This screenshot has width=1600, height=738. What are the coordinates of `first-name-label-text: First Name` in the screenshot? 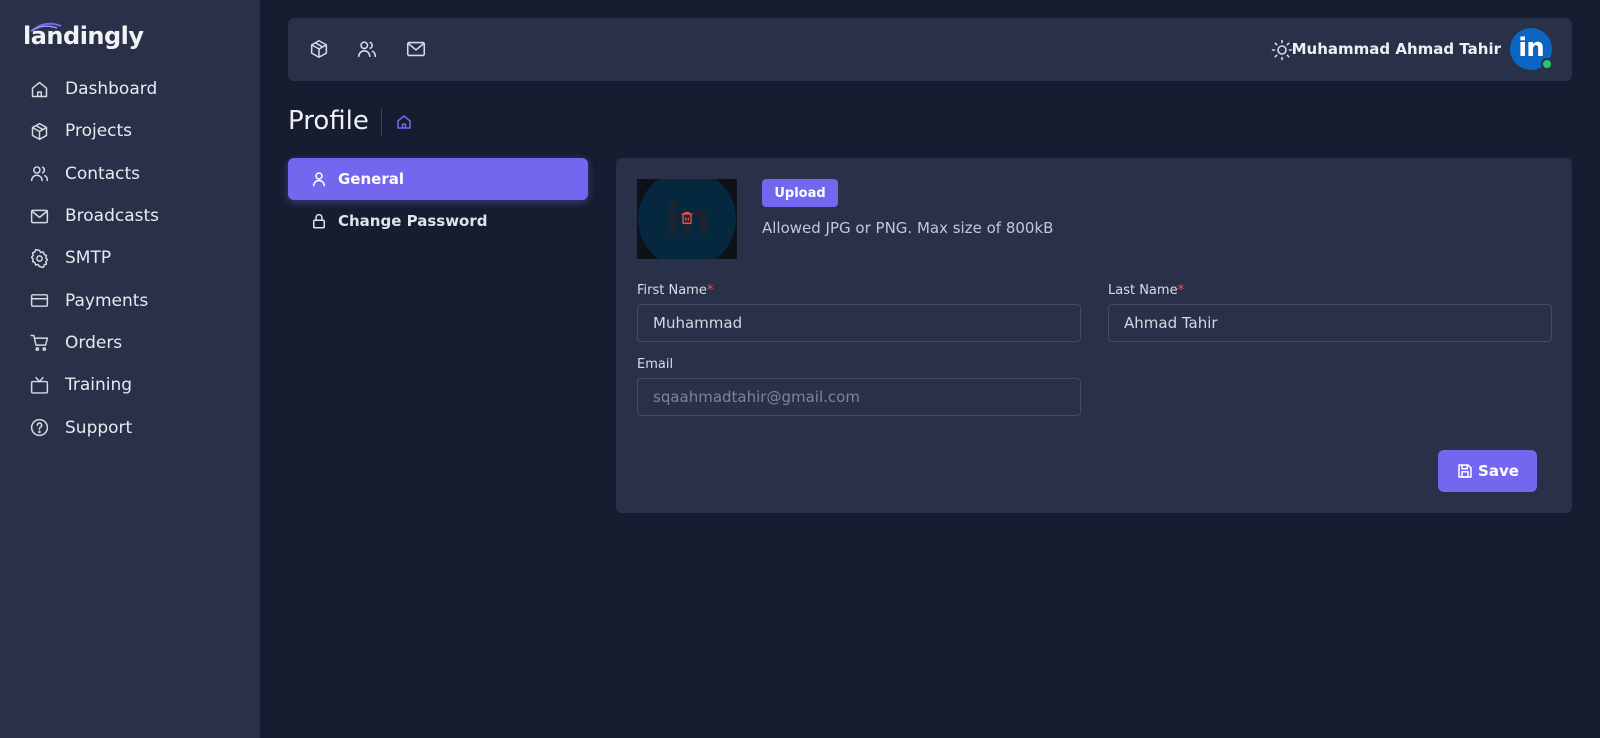 It's located at (672, 290).